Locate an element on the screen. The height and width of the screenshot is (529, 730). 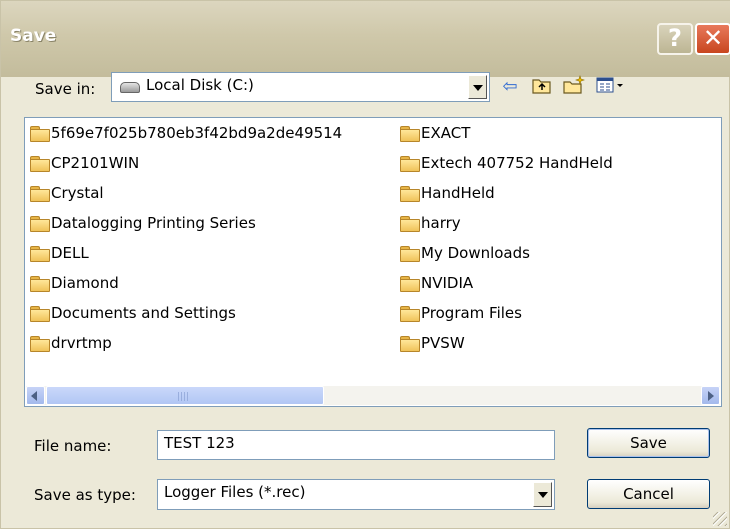
file-name-text: CP2101WIN is located at coordinates (95, 163).